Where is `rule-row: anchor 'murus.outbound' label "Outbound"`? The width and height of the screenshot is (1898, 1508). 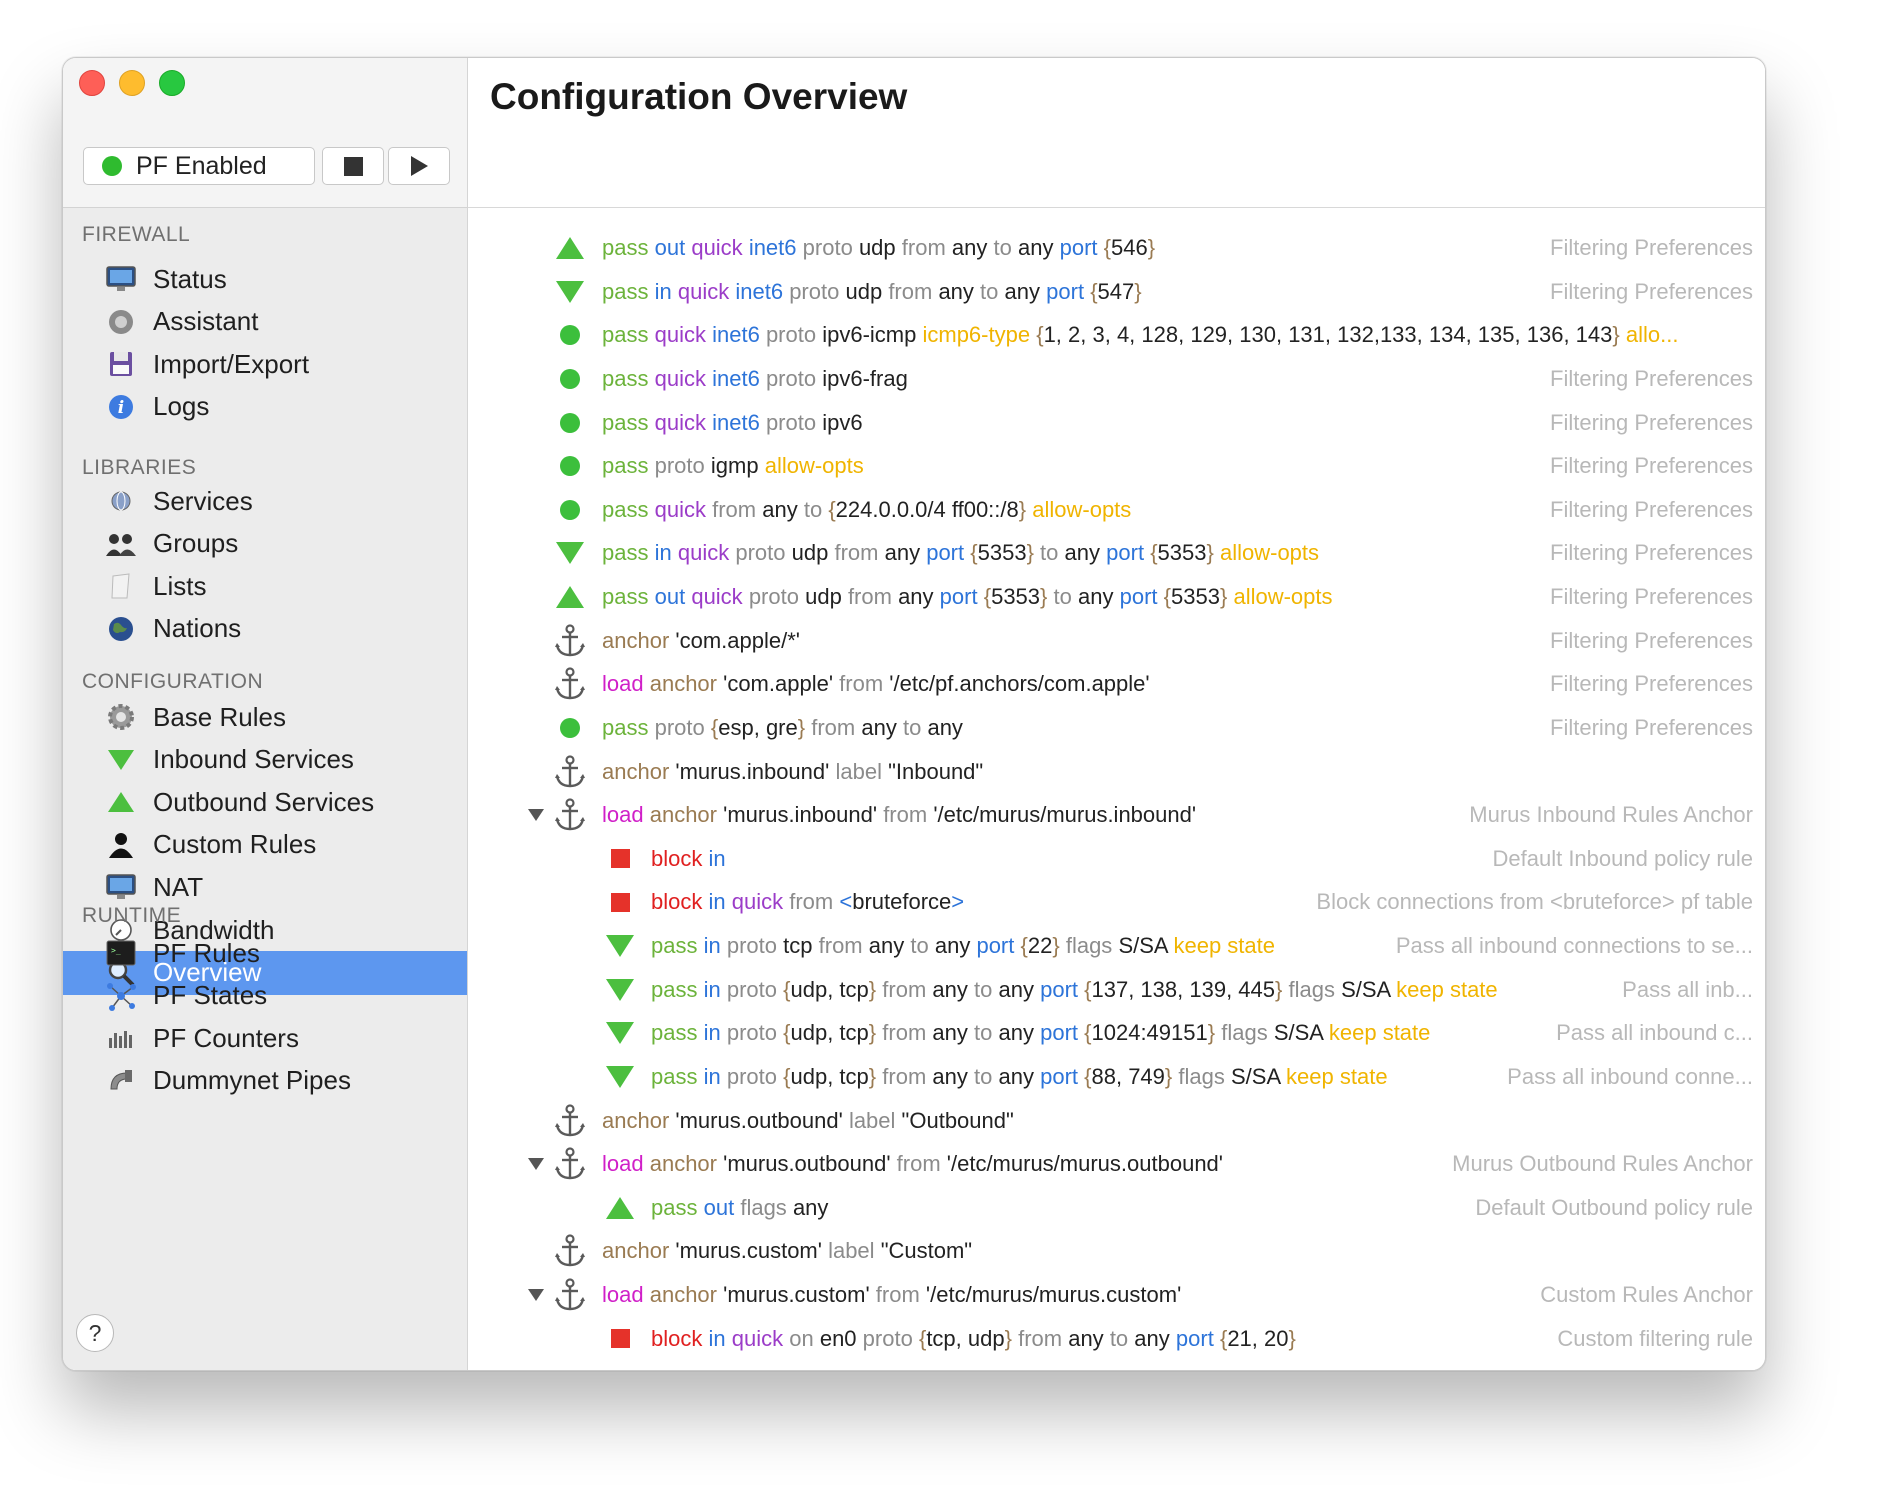
rule-row: anchor 'murus.outbound' label "Outbound" is located at coordinates (1116, 1121).